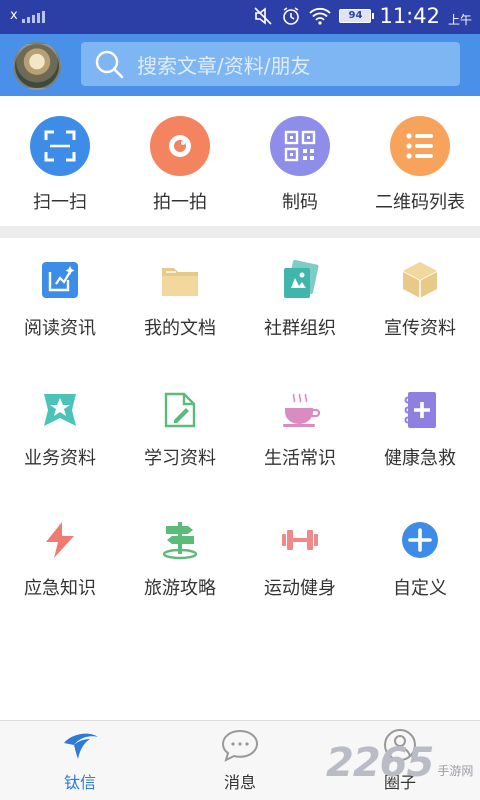 The height and width of the screenshot is (800, 480). Describe the element at coordinates (291, 16) in the screenshot. I see `alarm-icon` at that location.